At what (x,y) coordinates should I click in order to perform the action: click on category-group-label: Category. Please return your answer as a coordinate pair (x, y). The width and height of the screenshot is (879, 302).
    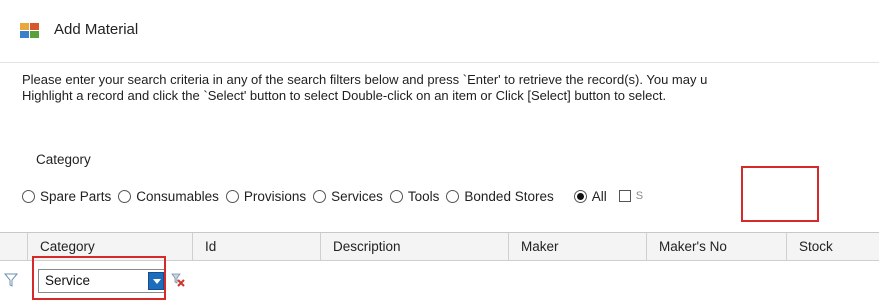
    Looking at the image, I should click on (63, 159).